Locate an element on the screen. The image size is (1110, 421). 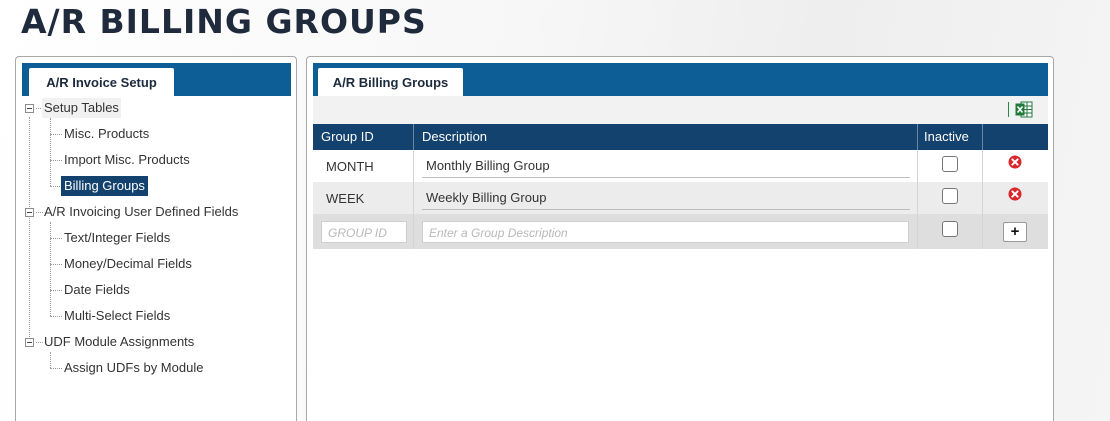
description-cell: Monthly Billing Group is located at coordinates (666, 166).